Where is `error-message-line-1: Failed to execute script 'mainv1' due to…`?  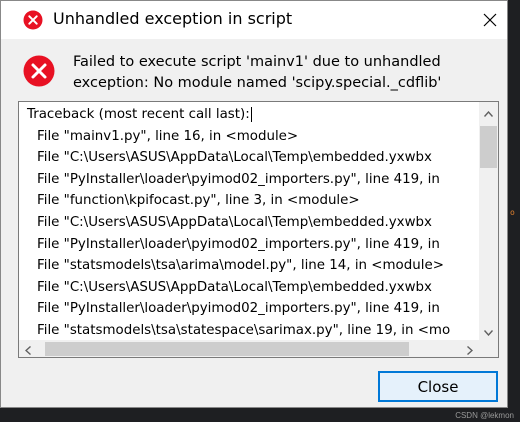 error-message-line-1: Failed to execute script 'mainv1' due to… is located at coordinates (257, 62).